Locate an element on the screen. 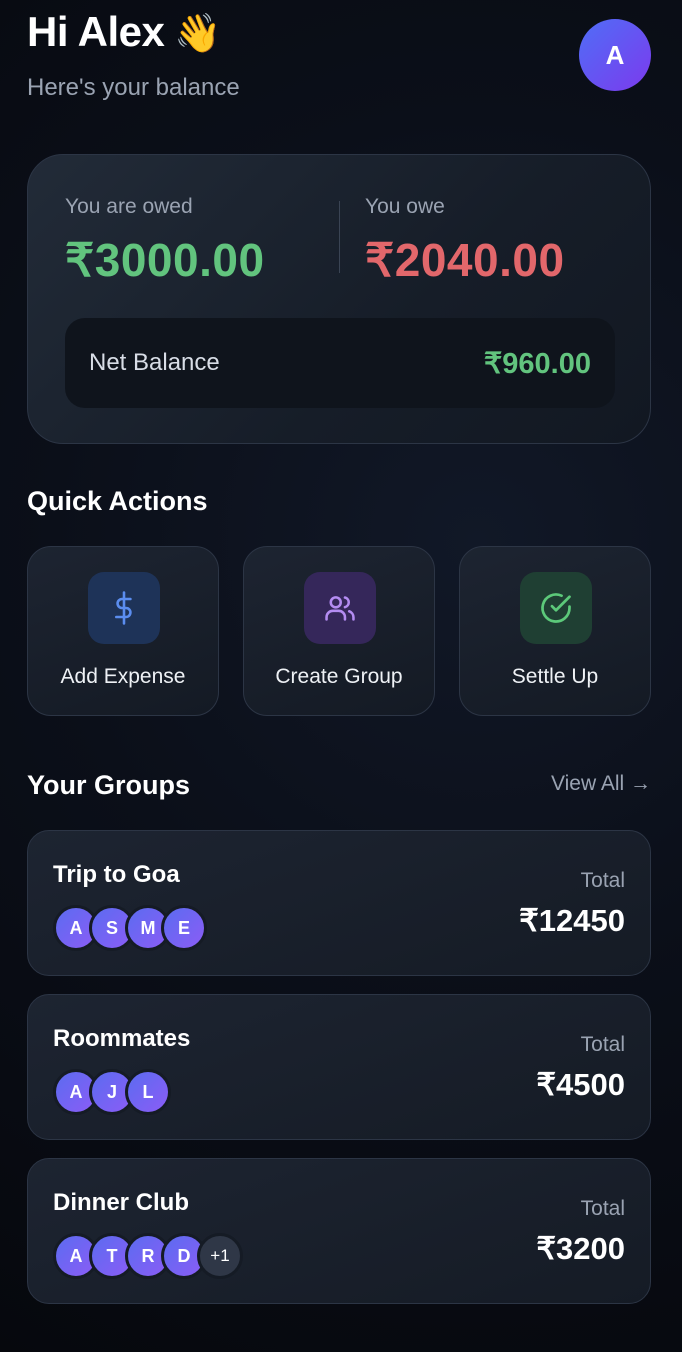 The height and width of the screenshot is (1352, 682). member-avatars: A J L is located at coordinates (112, 1092).